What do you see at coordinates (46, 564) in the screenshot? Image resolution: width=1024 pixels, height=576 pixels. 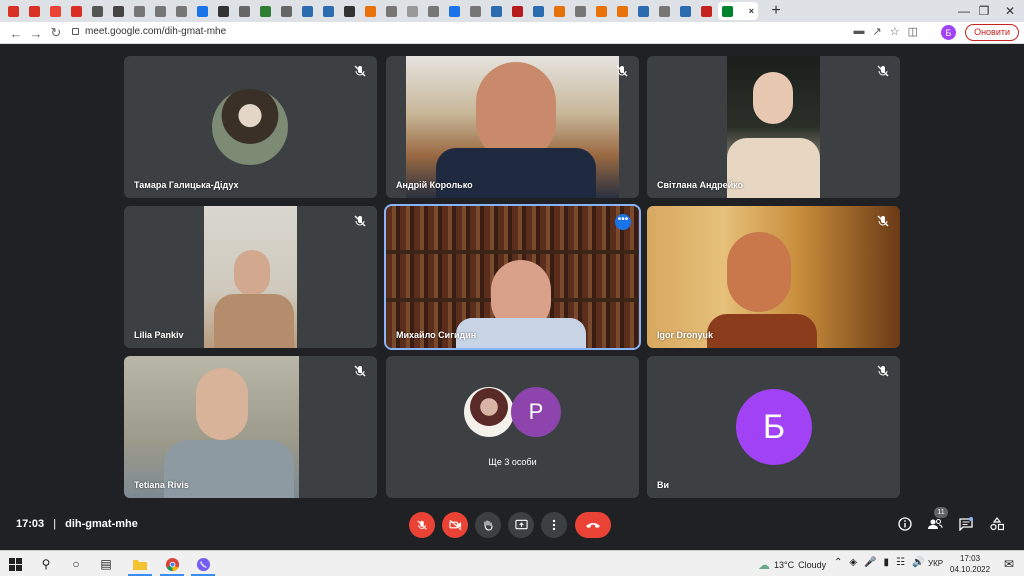 I see `search-icon: ⚲` at bounding box center [46, 564].